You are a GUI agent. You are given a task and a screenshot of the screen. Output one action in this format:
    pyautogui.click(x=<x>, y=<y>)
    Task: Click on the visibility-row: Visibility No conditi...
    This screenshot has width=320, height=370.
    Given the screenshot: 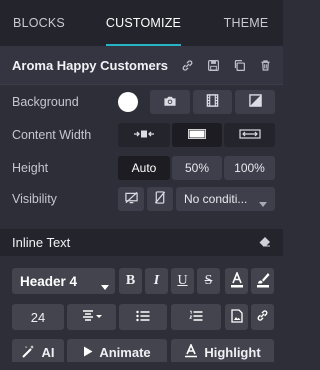 What is the action you would take?
    pyautogui.click(x=141, y=199)
    